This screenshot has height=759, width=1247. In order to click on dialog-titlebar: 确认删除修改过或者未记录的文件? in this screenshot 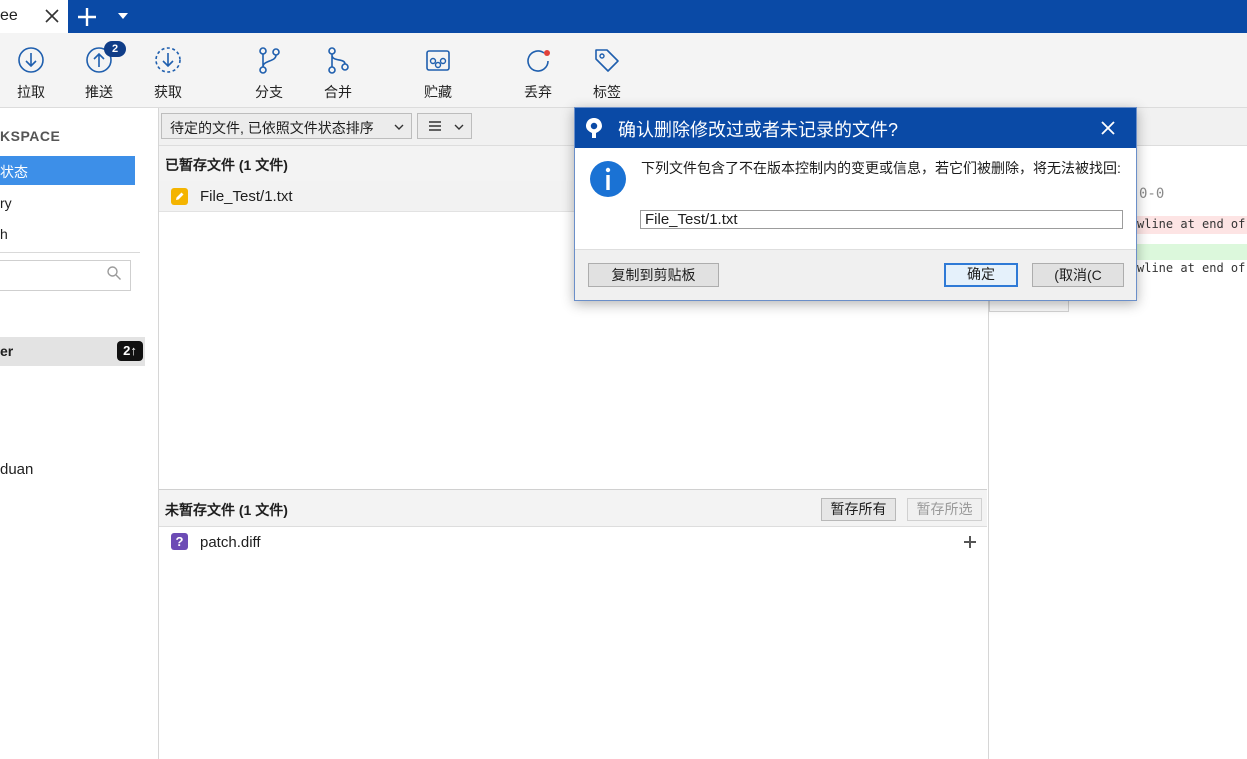, I will do `click(855, 128)`.